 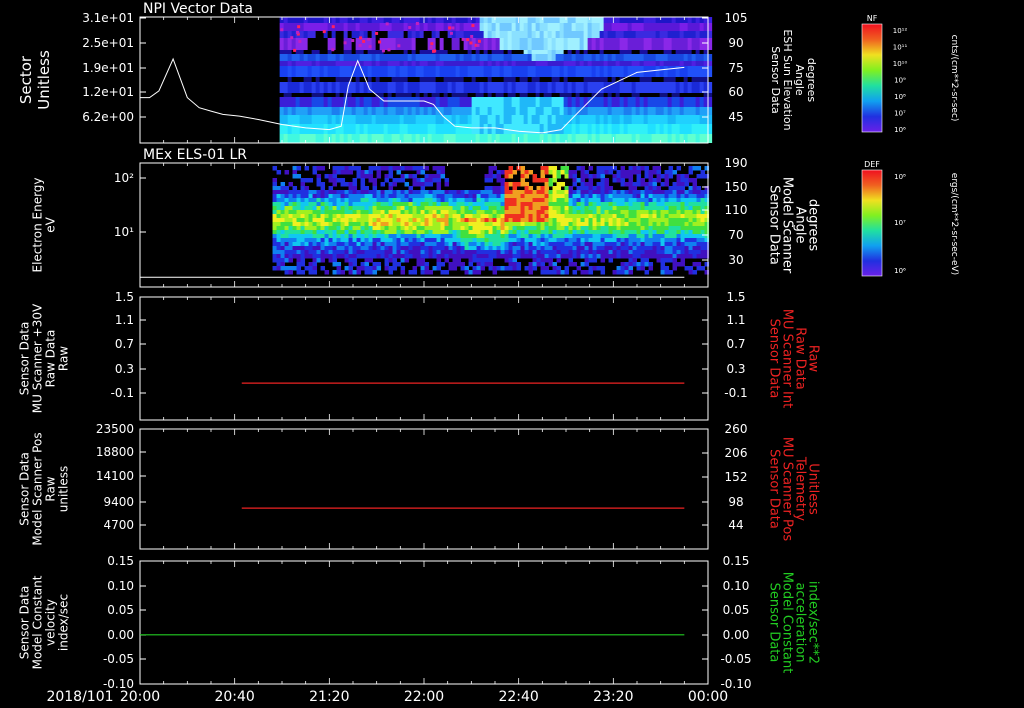 I want to click on panel-title-npi: NPI Vector Data, so click(x=198, y=9).